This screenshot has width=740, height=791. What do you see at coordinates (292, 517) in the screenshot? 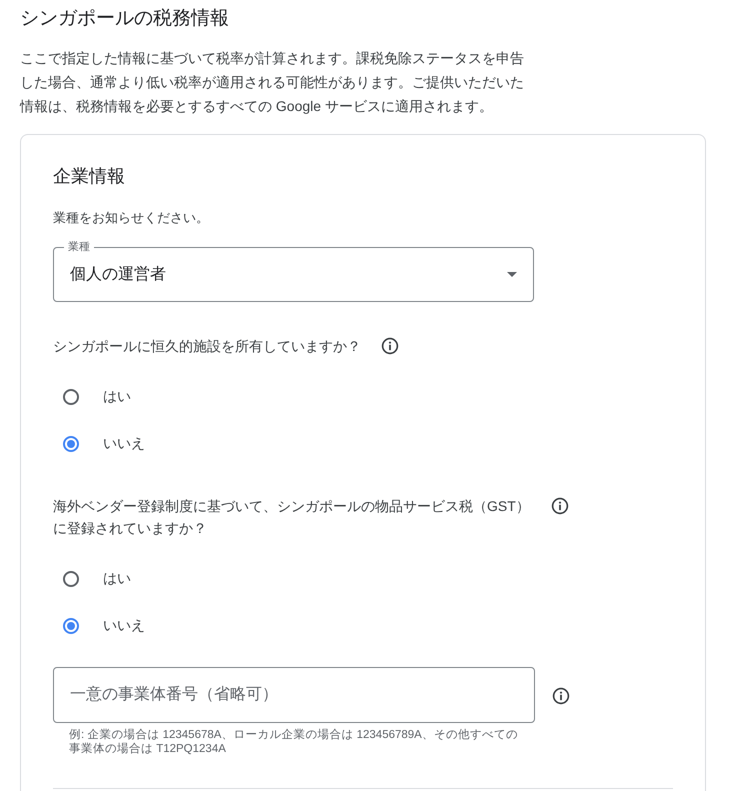
I see `question-text: 海外ベンダー登録制度に基づいて、シンガポールの物品サービス税（GST）に登録されていますか？` at bounding box center [292, 517].